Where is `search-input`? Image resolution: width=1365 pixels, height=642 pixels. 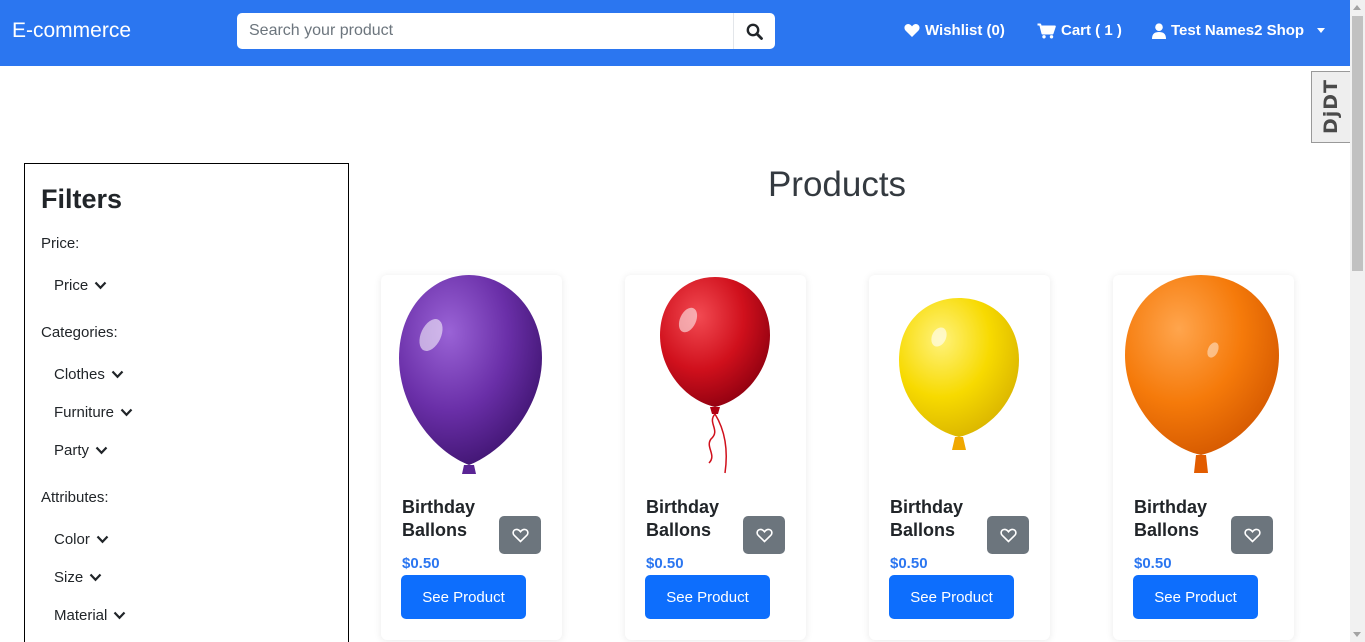
search-input is located at coordinates (484, 31).